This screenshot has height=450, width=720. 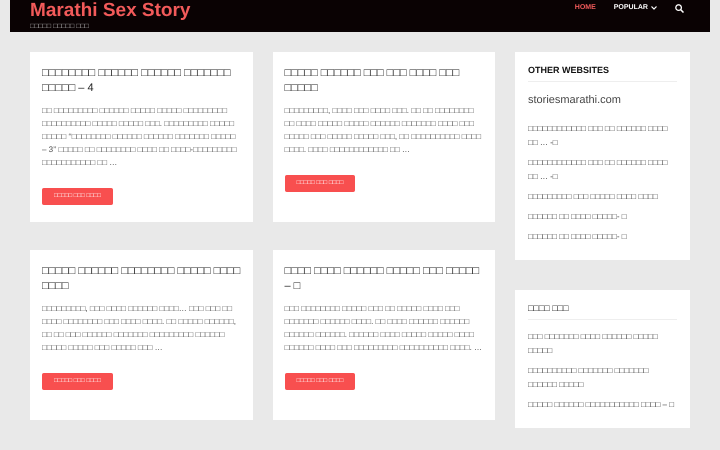 What do you see at coordinates (602, 378) in the screenshot?
I see `post-link: □□□□□□□□□□ □□□□□□□ □□□□□□□ □□□□□□ □□□□□` at bounding box center [602, 378].